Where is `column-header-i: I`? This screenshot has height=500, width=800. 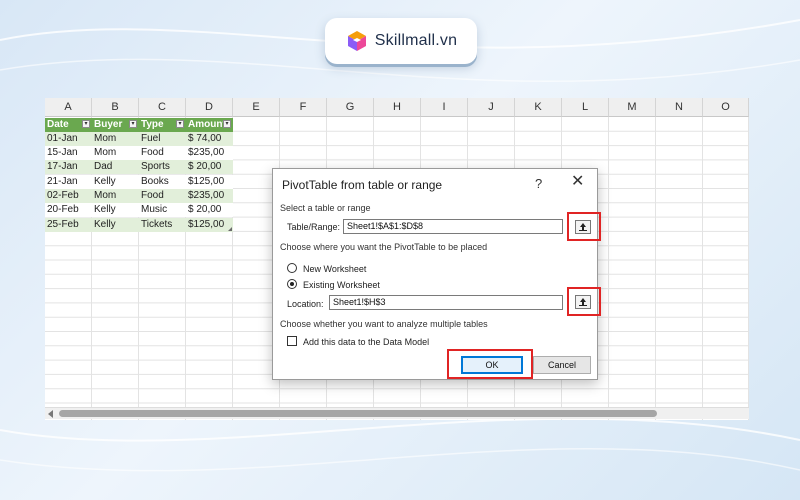 column-header-i: I is located at coordinates (444, 107).